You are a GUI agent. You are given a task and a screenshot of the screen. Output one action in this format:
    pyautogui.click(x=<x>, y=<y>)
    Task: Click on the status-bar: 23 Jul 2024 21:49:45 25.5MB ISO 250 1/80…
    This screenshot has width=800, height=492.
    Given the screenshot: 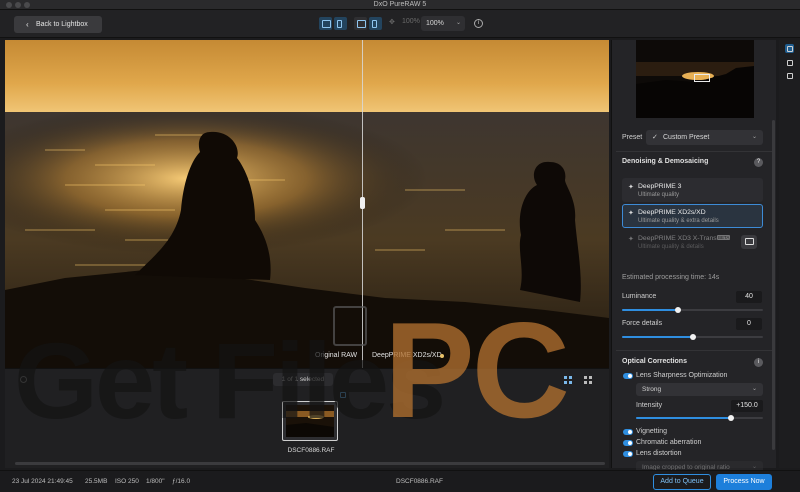 What is the action you would take?
    pyautogui.click(x=400, y=481)
    